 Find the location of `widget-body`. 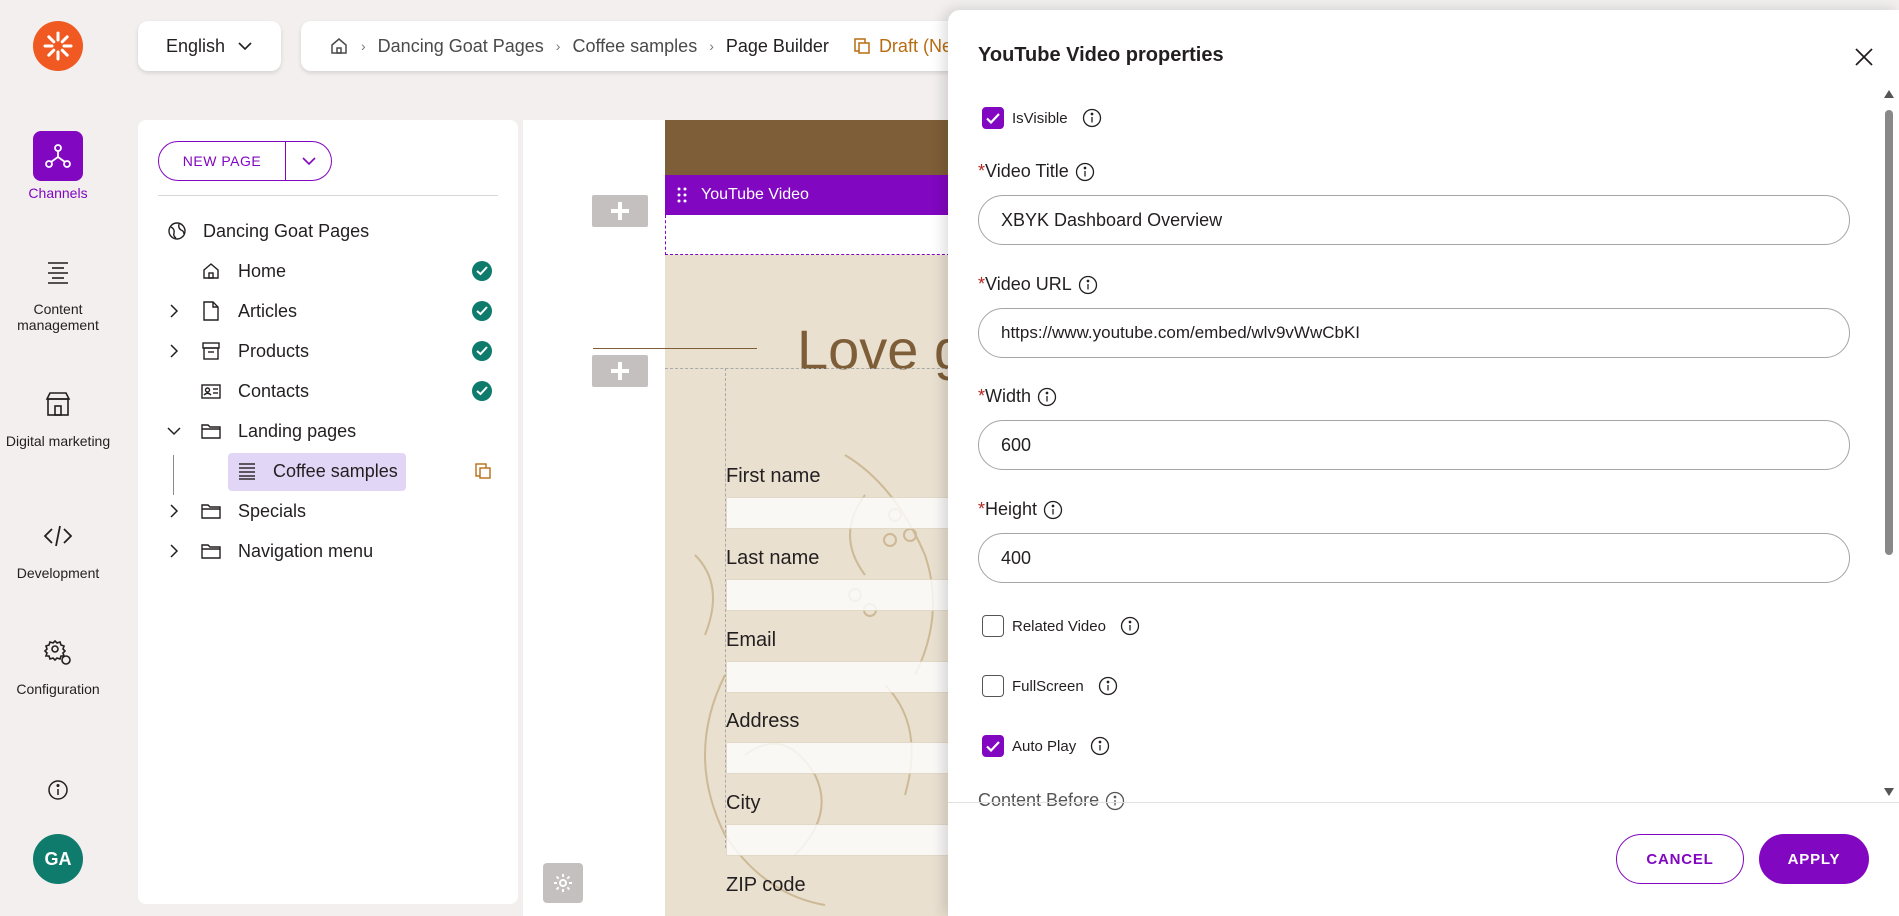

widget-body is located at coordinates (809, 235).